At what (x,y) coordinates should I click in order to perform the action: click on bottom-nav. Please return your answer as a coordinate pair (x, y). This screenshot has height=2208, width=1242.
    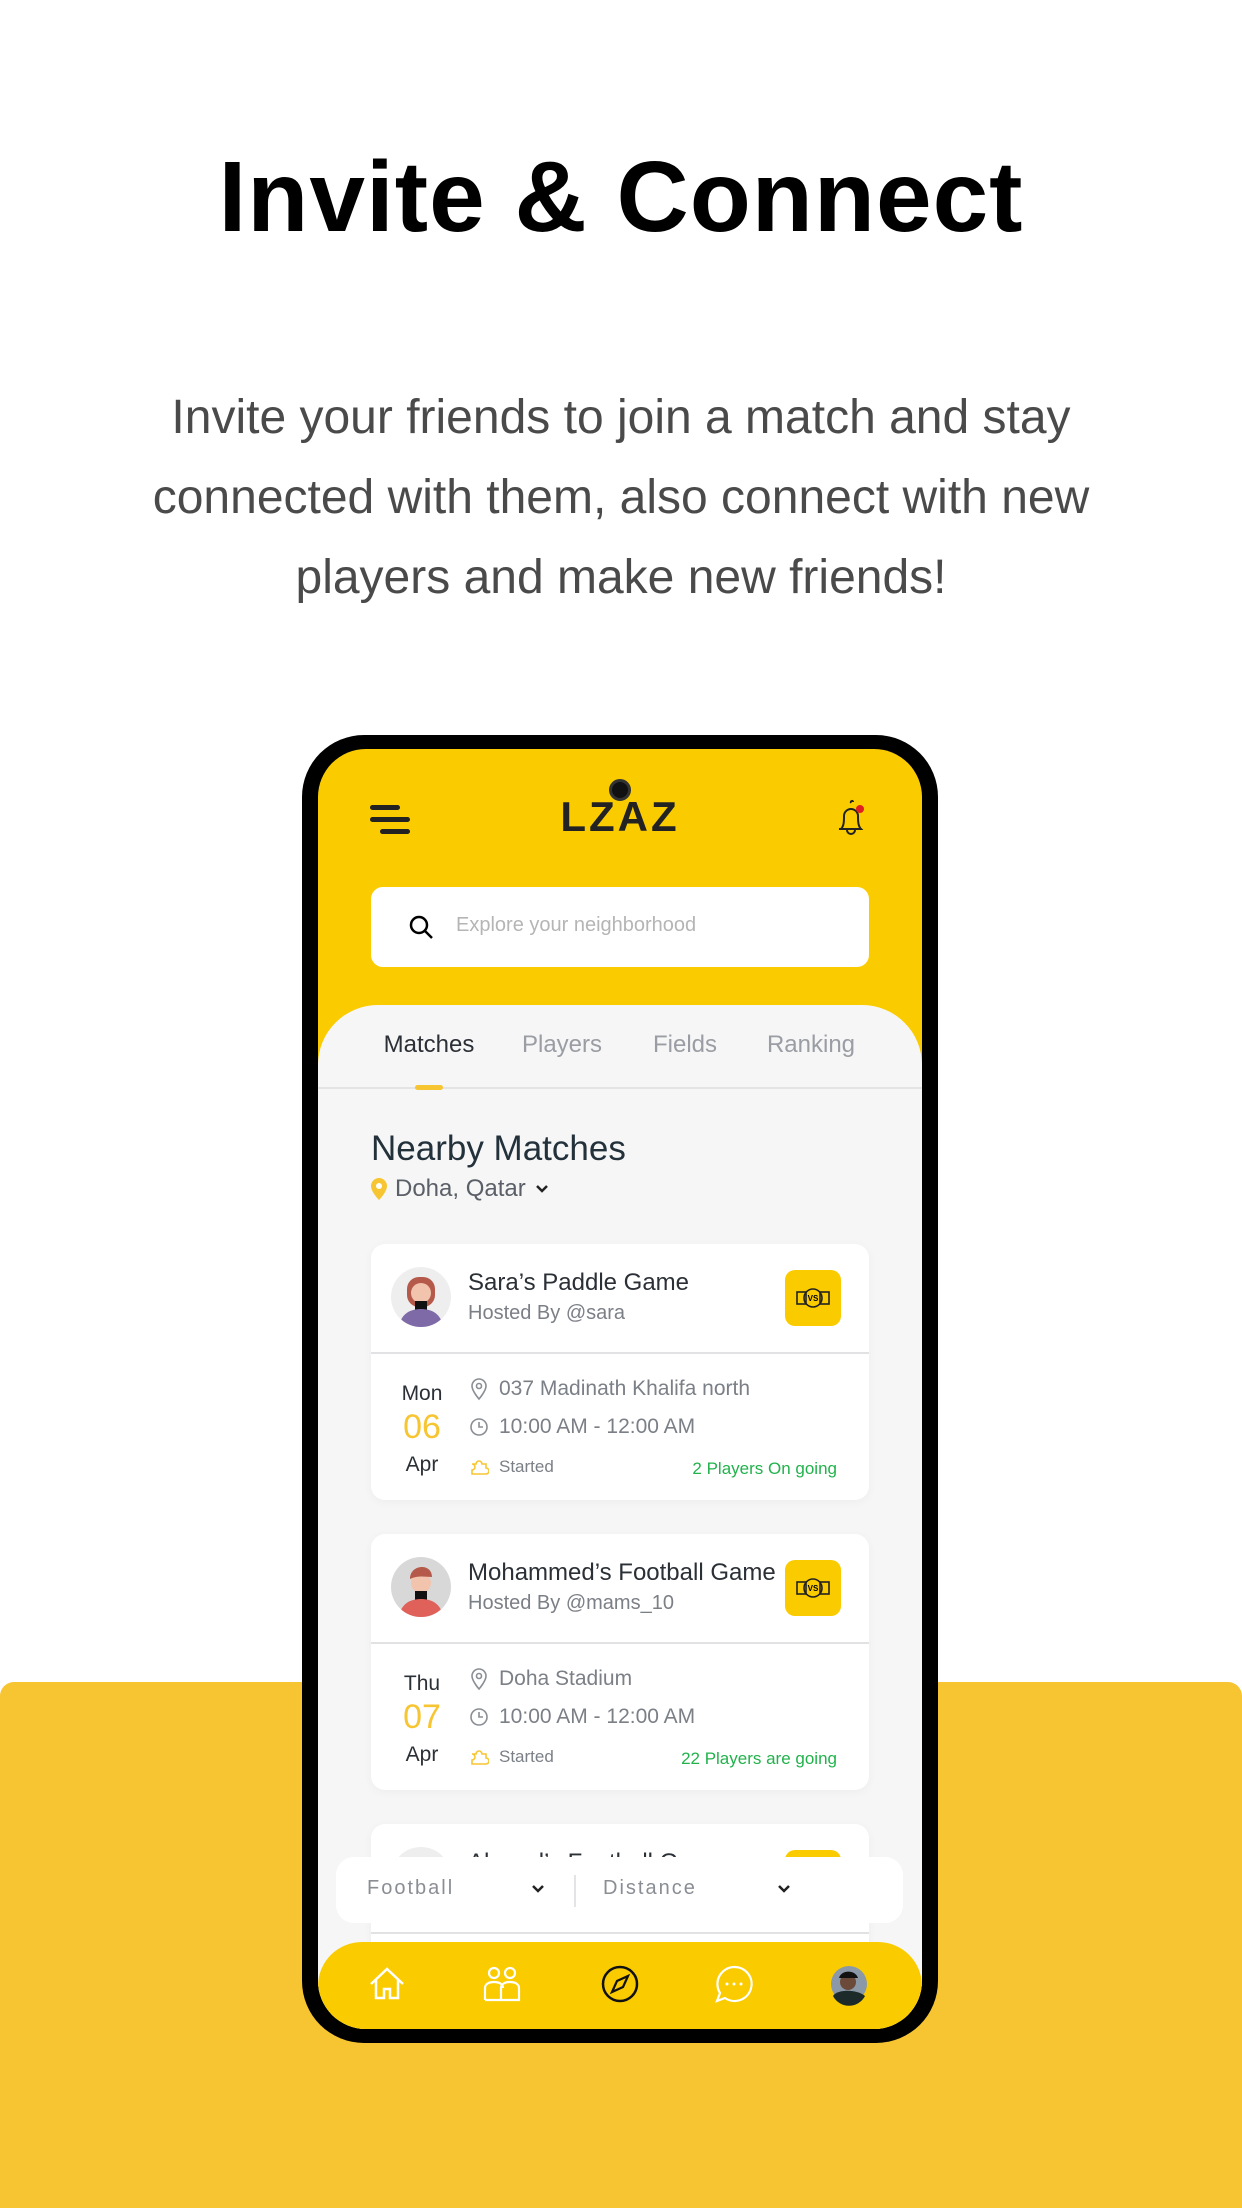
    Looking at the image, I should click on (620, 1985).